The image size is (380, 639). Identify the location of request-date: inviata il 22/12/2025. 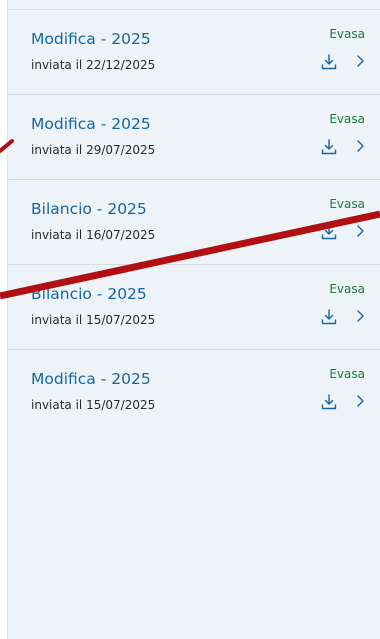
(93, 65).